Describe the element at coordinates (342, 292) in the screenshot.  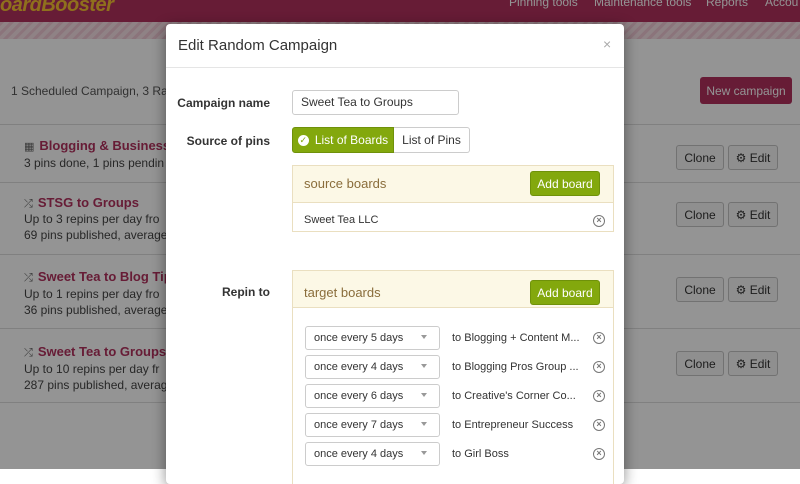
I see `target-boards-title: target boards` at that location.